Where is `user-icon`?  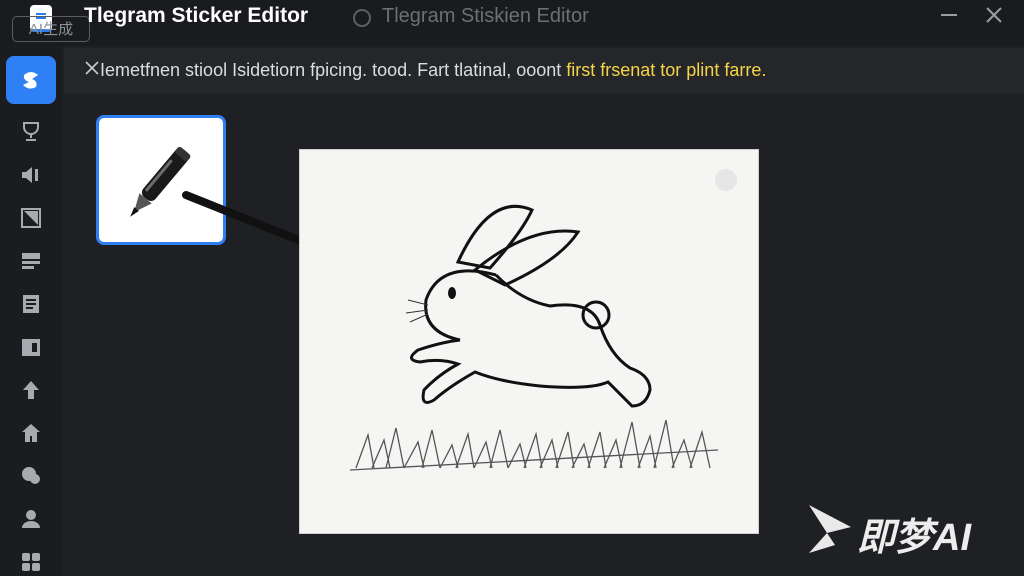 user-icon is located at coordinates (31, 519).